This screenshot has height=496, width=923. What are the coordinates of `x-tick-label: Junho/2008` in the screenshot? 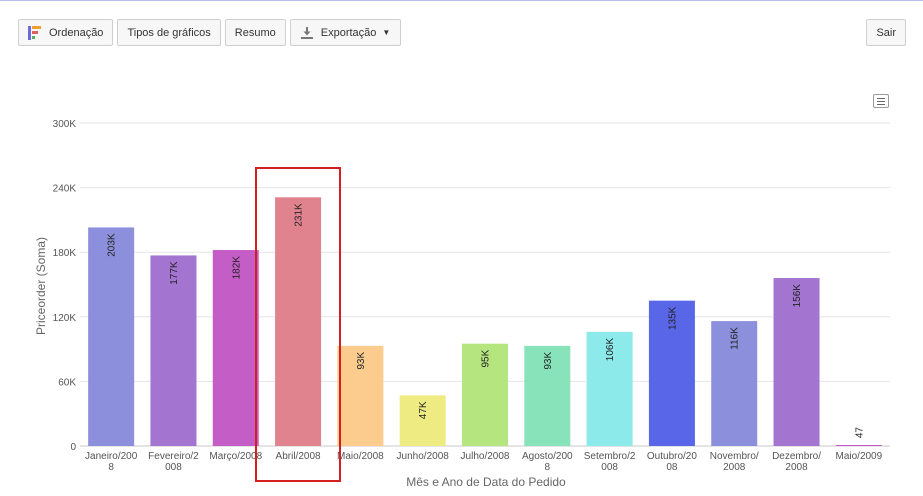 It's located at (423, 456).